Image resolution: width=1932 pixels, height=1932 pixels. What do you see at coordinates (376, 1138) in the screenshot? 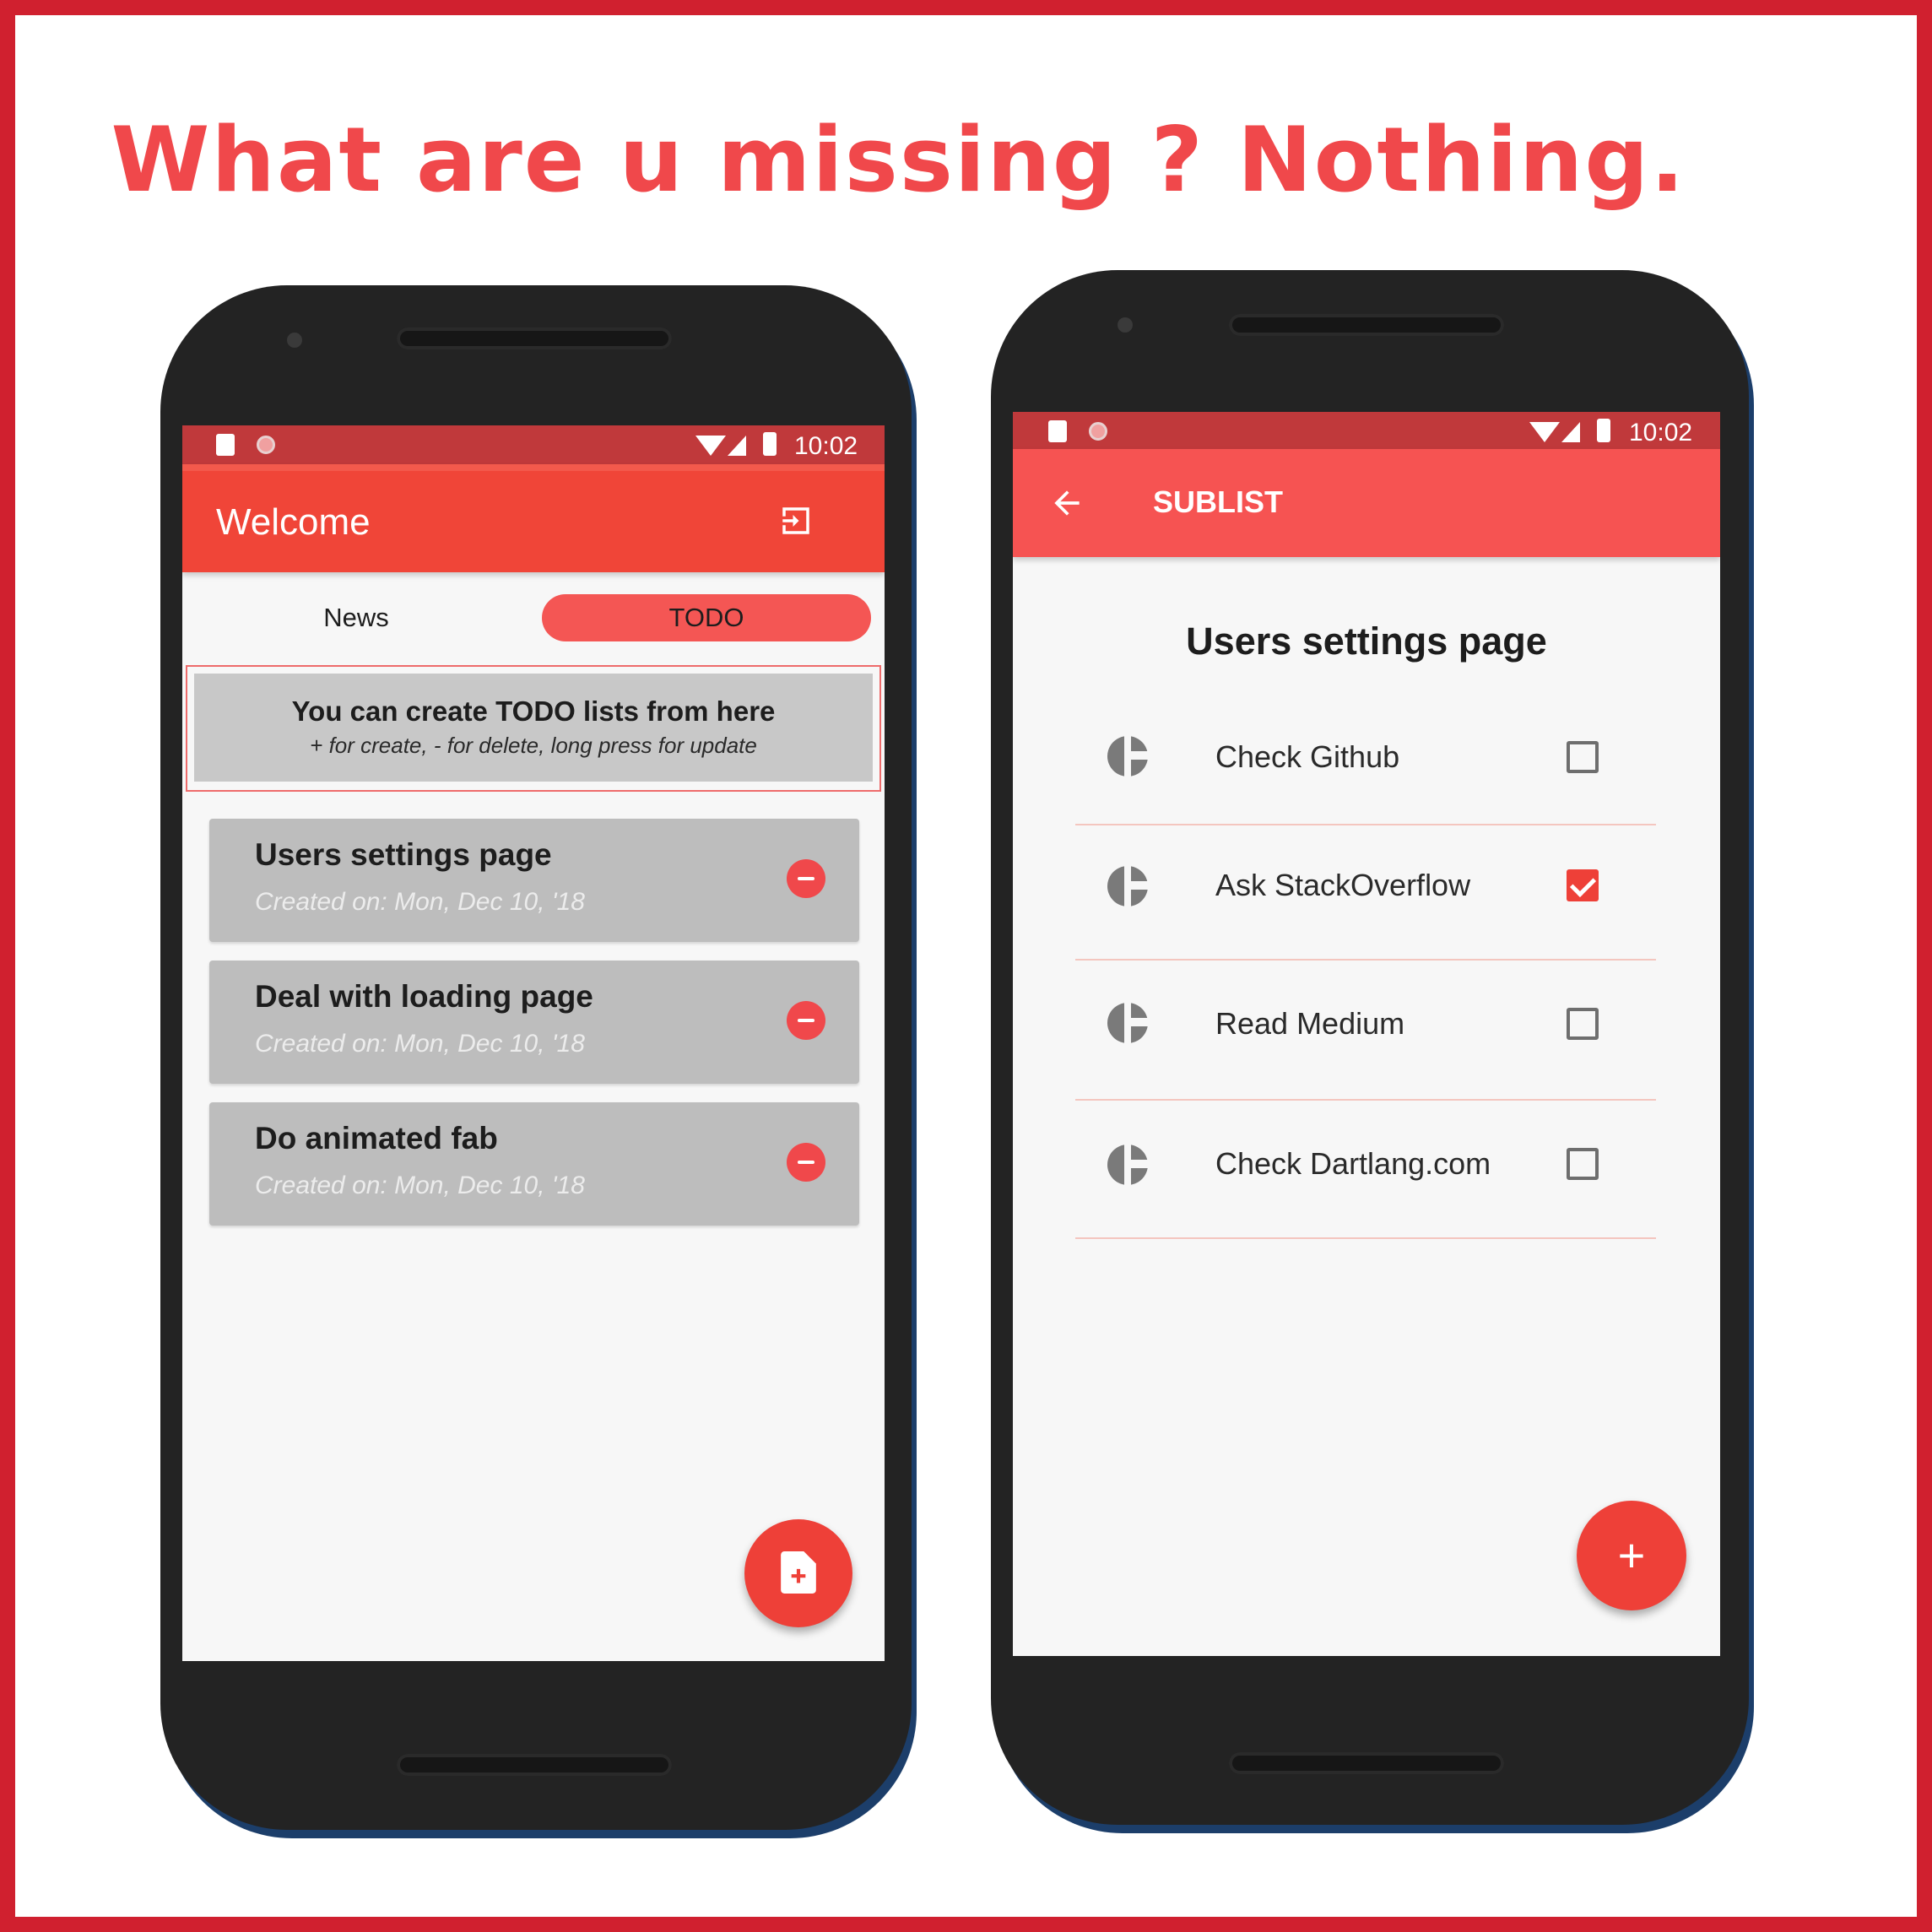
I see `todo-list-title: Do animated fab` at bounding box center [376, 1138].